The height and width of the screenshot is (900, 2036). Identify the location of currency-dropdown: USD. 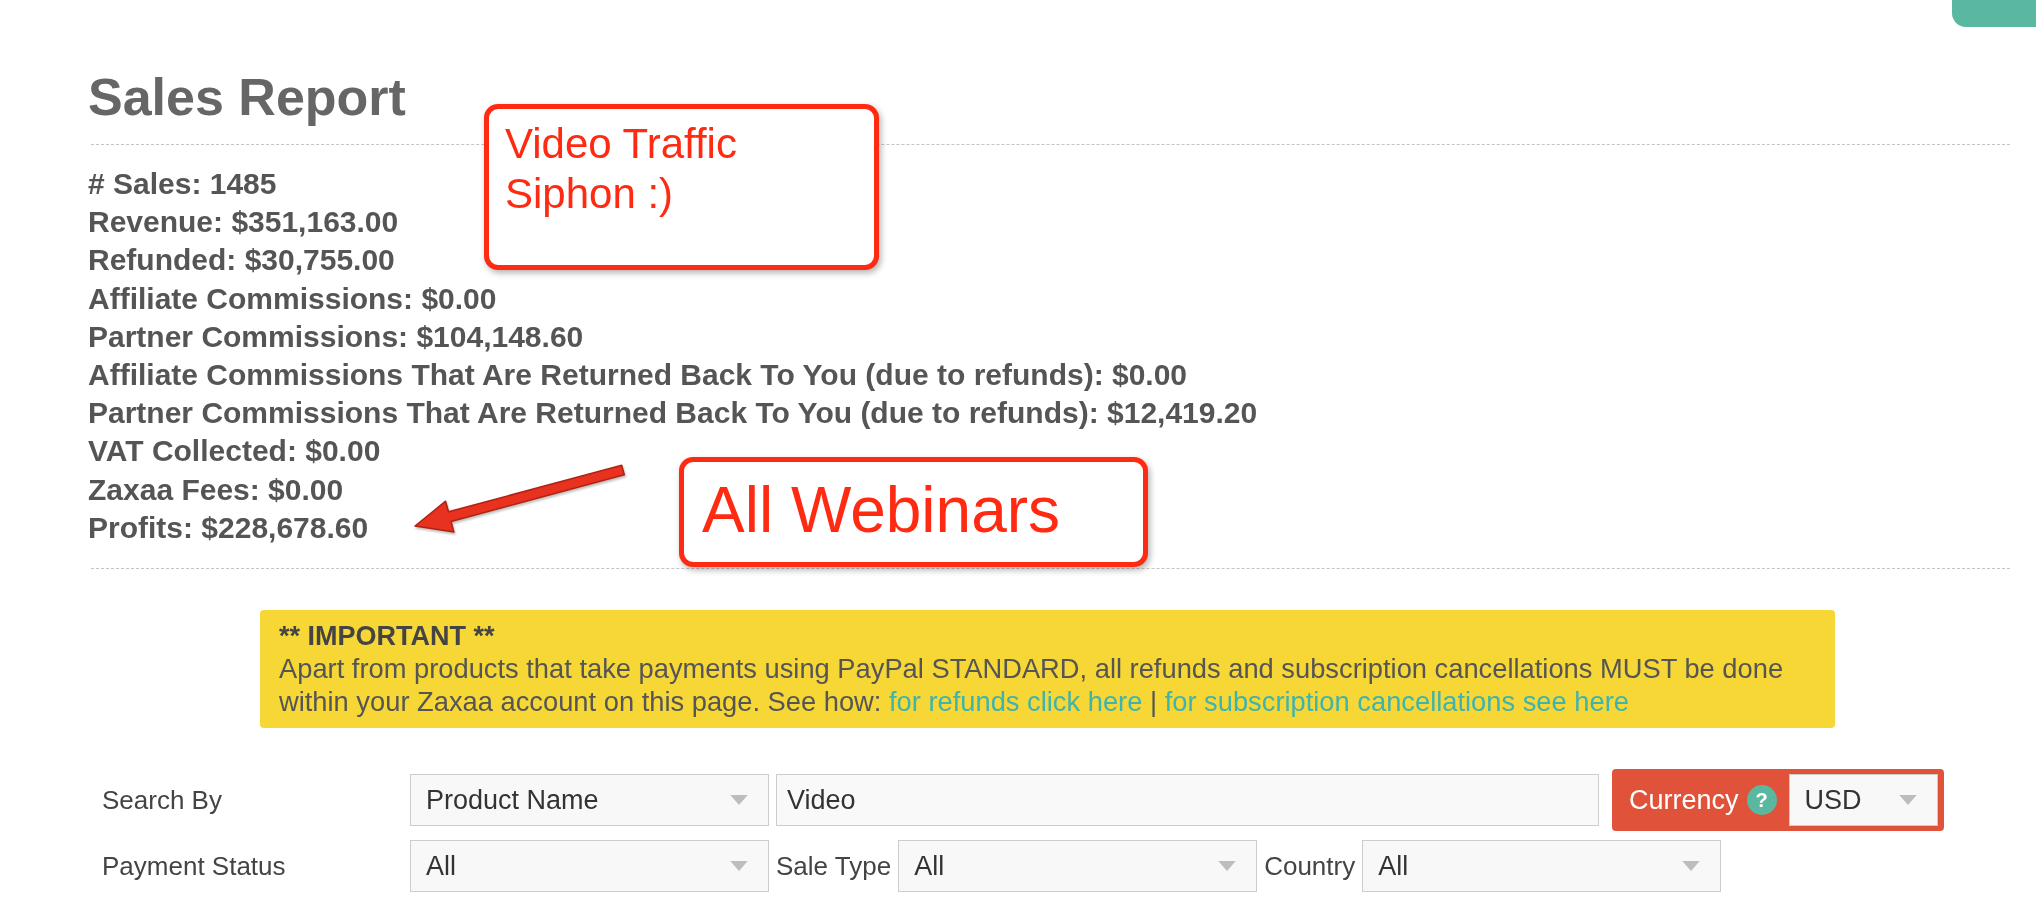
(1863, 800).